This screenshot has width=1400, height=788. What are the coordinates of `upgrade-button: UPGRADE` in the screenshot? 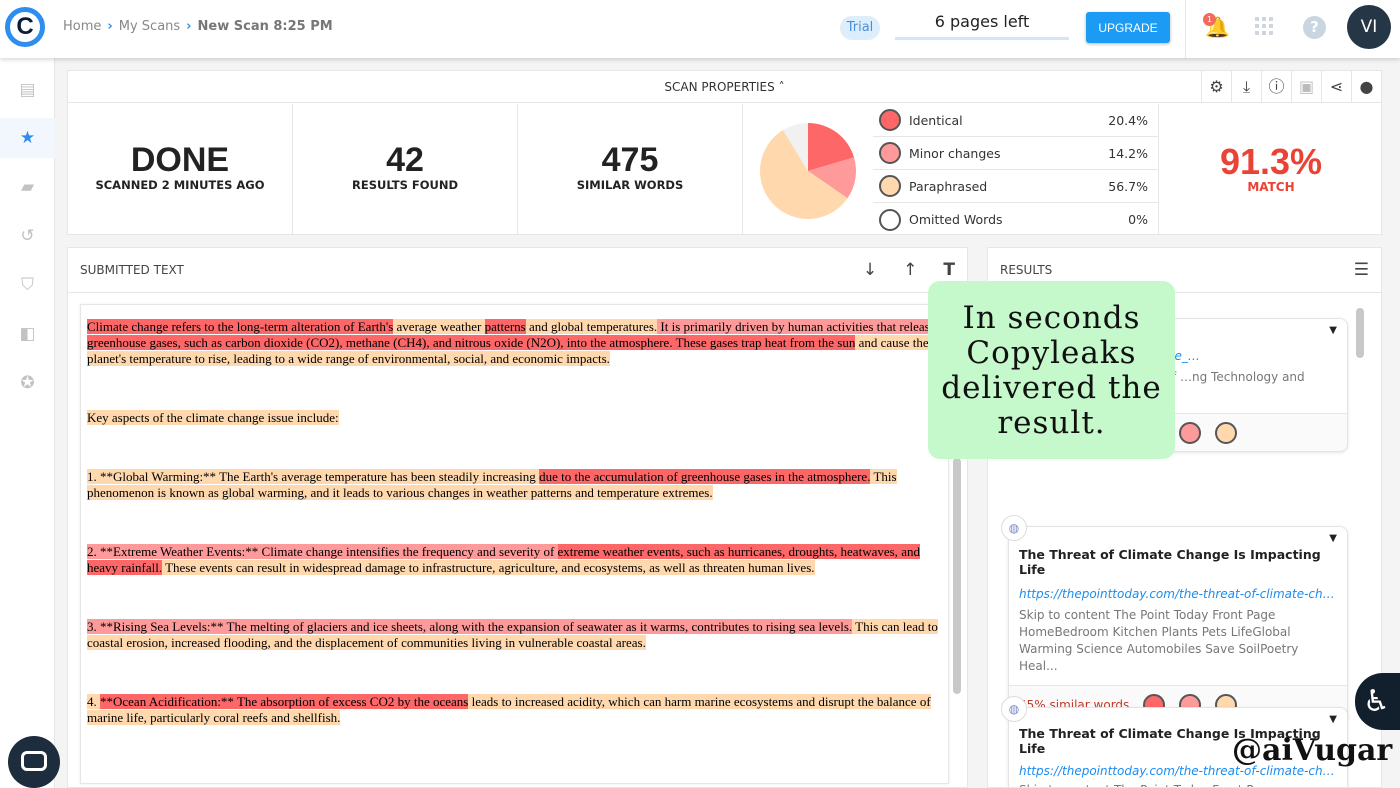 It's located at (1128, 27).